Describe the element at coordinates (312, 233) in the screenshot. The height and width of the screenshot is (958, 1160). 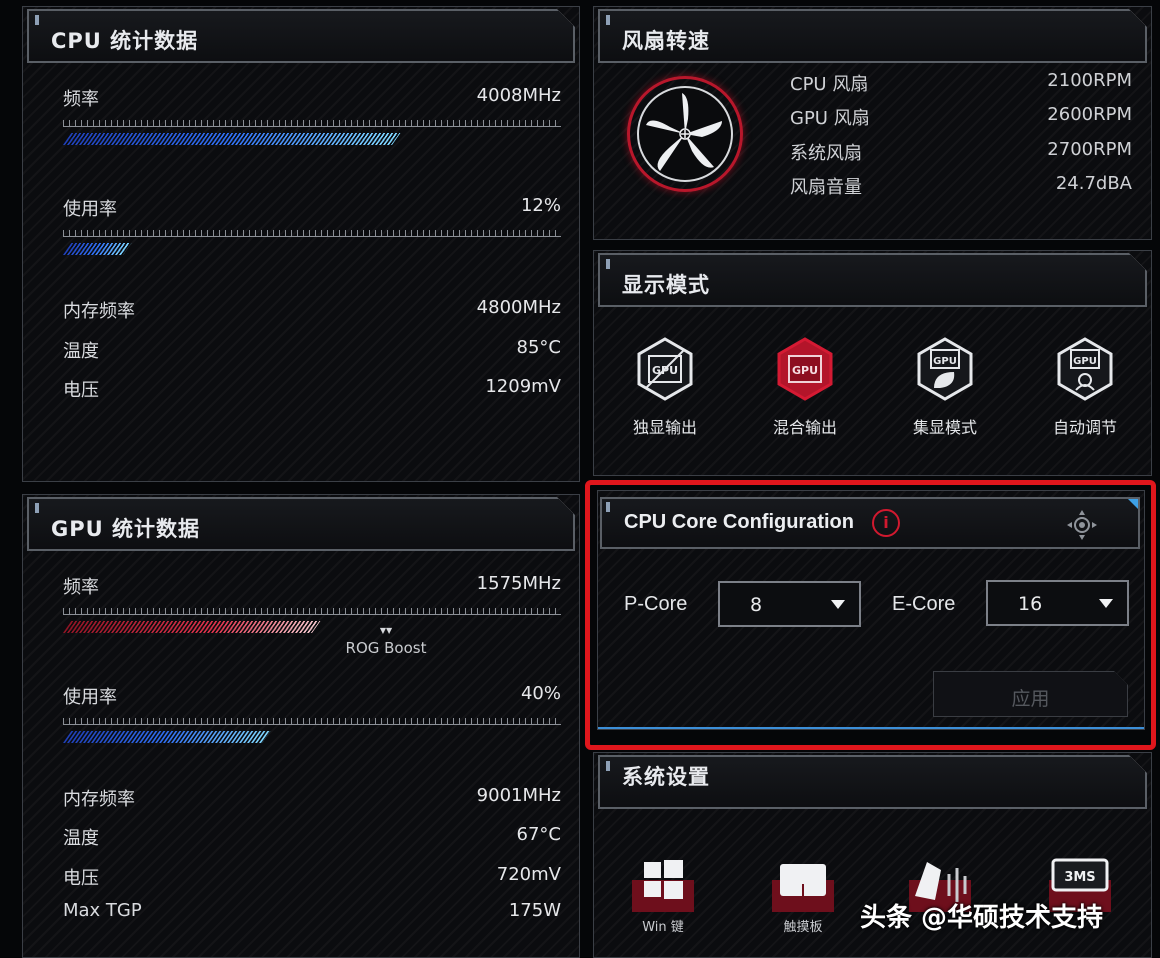
I see `cpu-usage-ruler` at that location.